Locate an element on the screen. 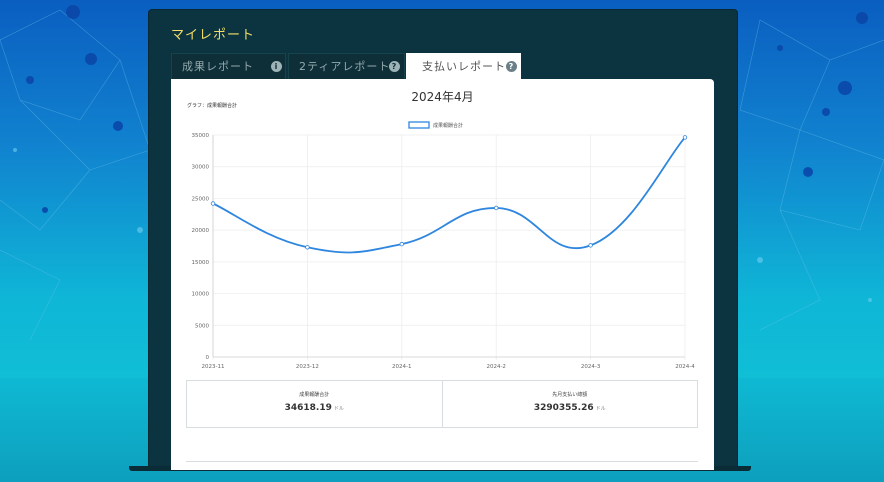 The height and width of the screenshot is (482, 884). x-tick-label: 2024-3 is located at coordinates (591, 367).